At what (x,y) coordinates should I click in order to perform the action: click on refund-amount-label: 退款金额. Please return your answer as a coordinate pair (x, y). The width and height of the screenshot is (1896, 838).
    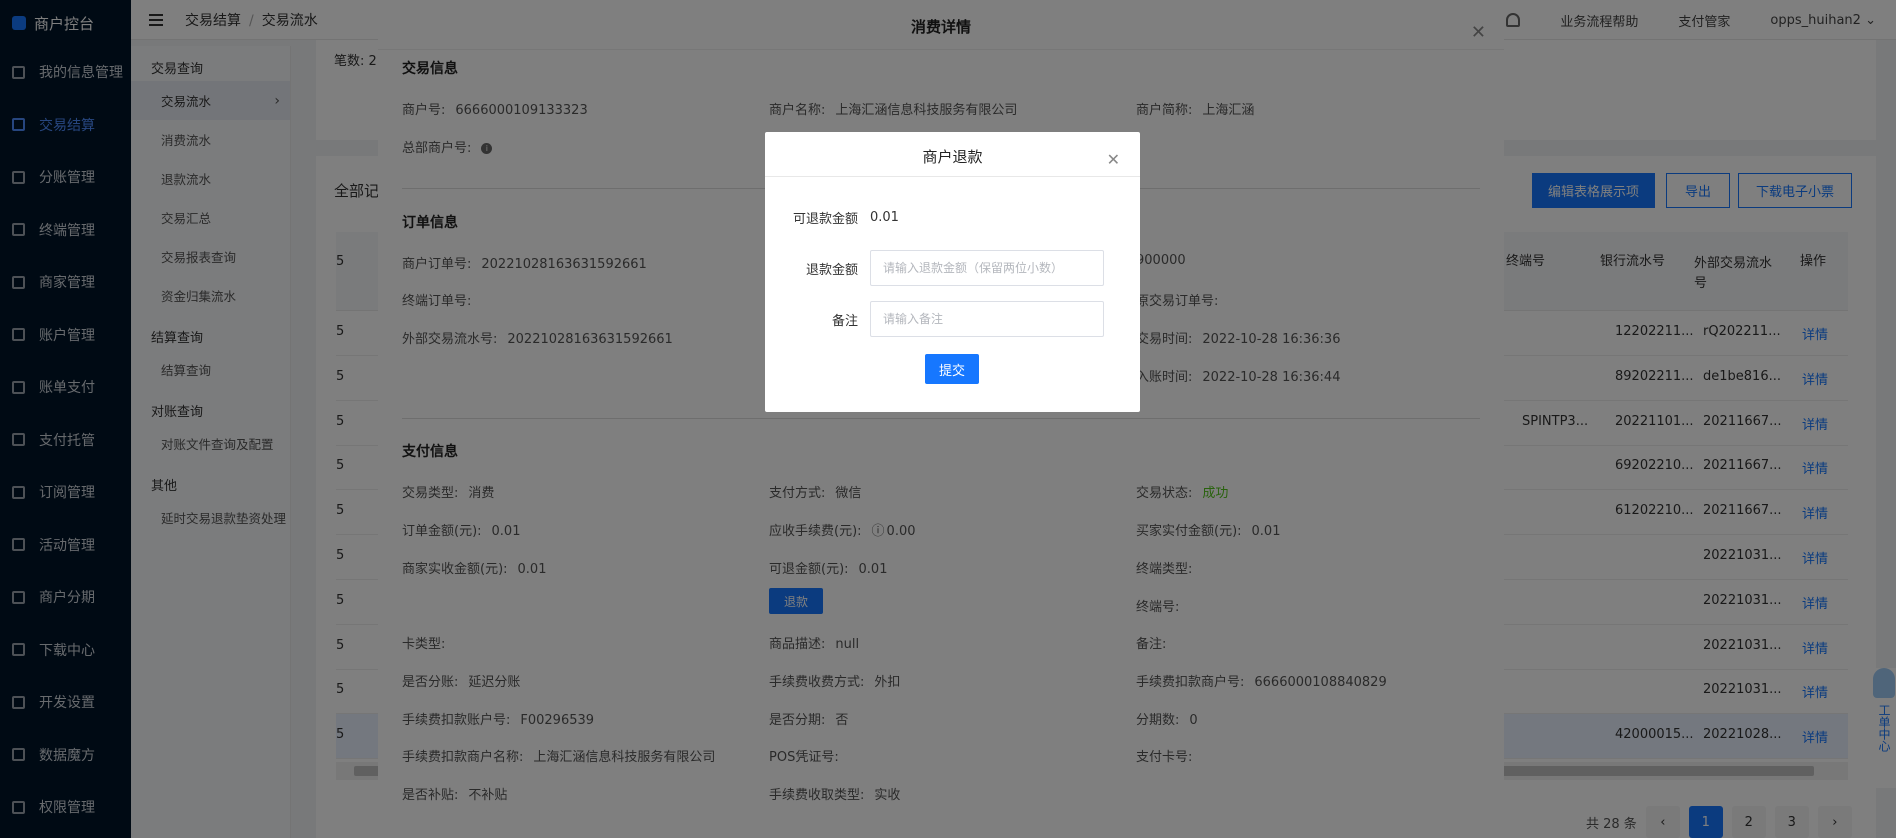
    Looking at the image, I should click on (831, 270).